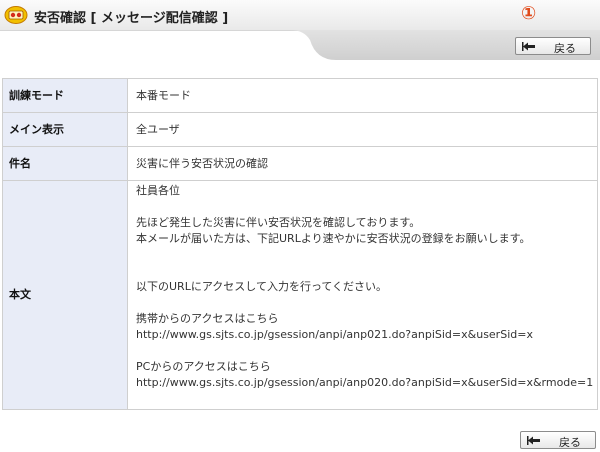 The height and width of the screenshot is (452, 600). I want to click on body-line-instruction: 以下のURLにアクセスして入力を行ってください。, so click(262, 286).